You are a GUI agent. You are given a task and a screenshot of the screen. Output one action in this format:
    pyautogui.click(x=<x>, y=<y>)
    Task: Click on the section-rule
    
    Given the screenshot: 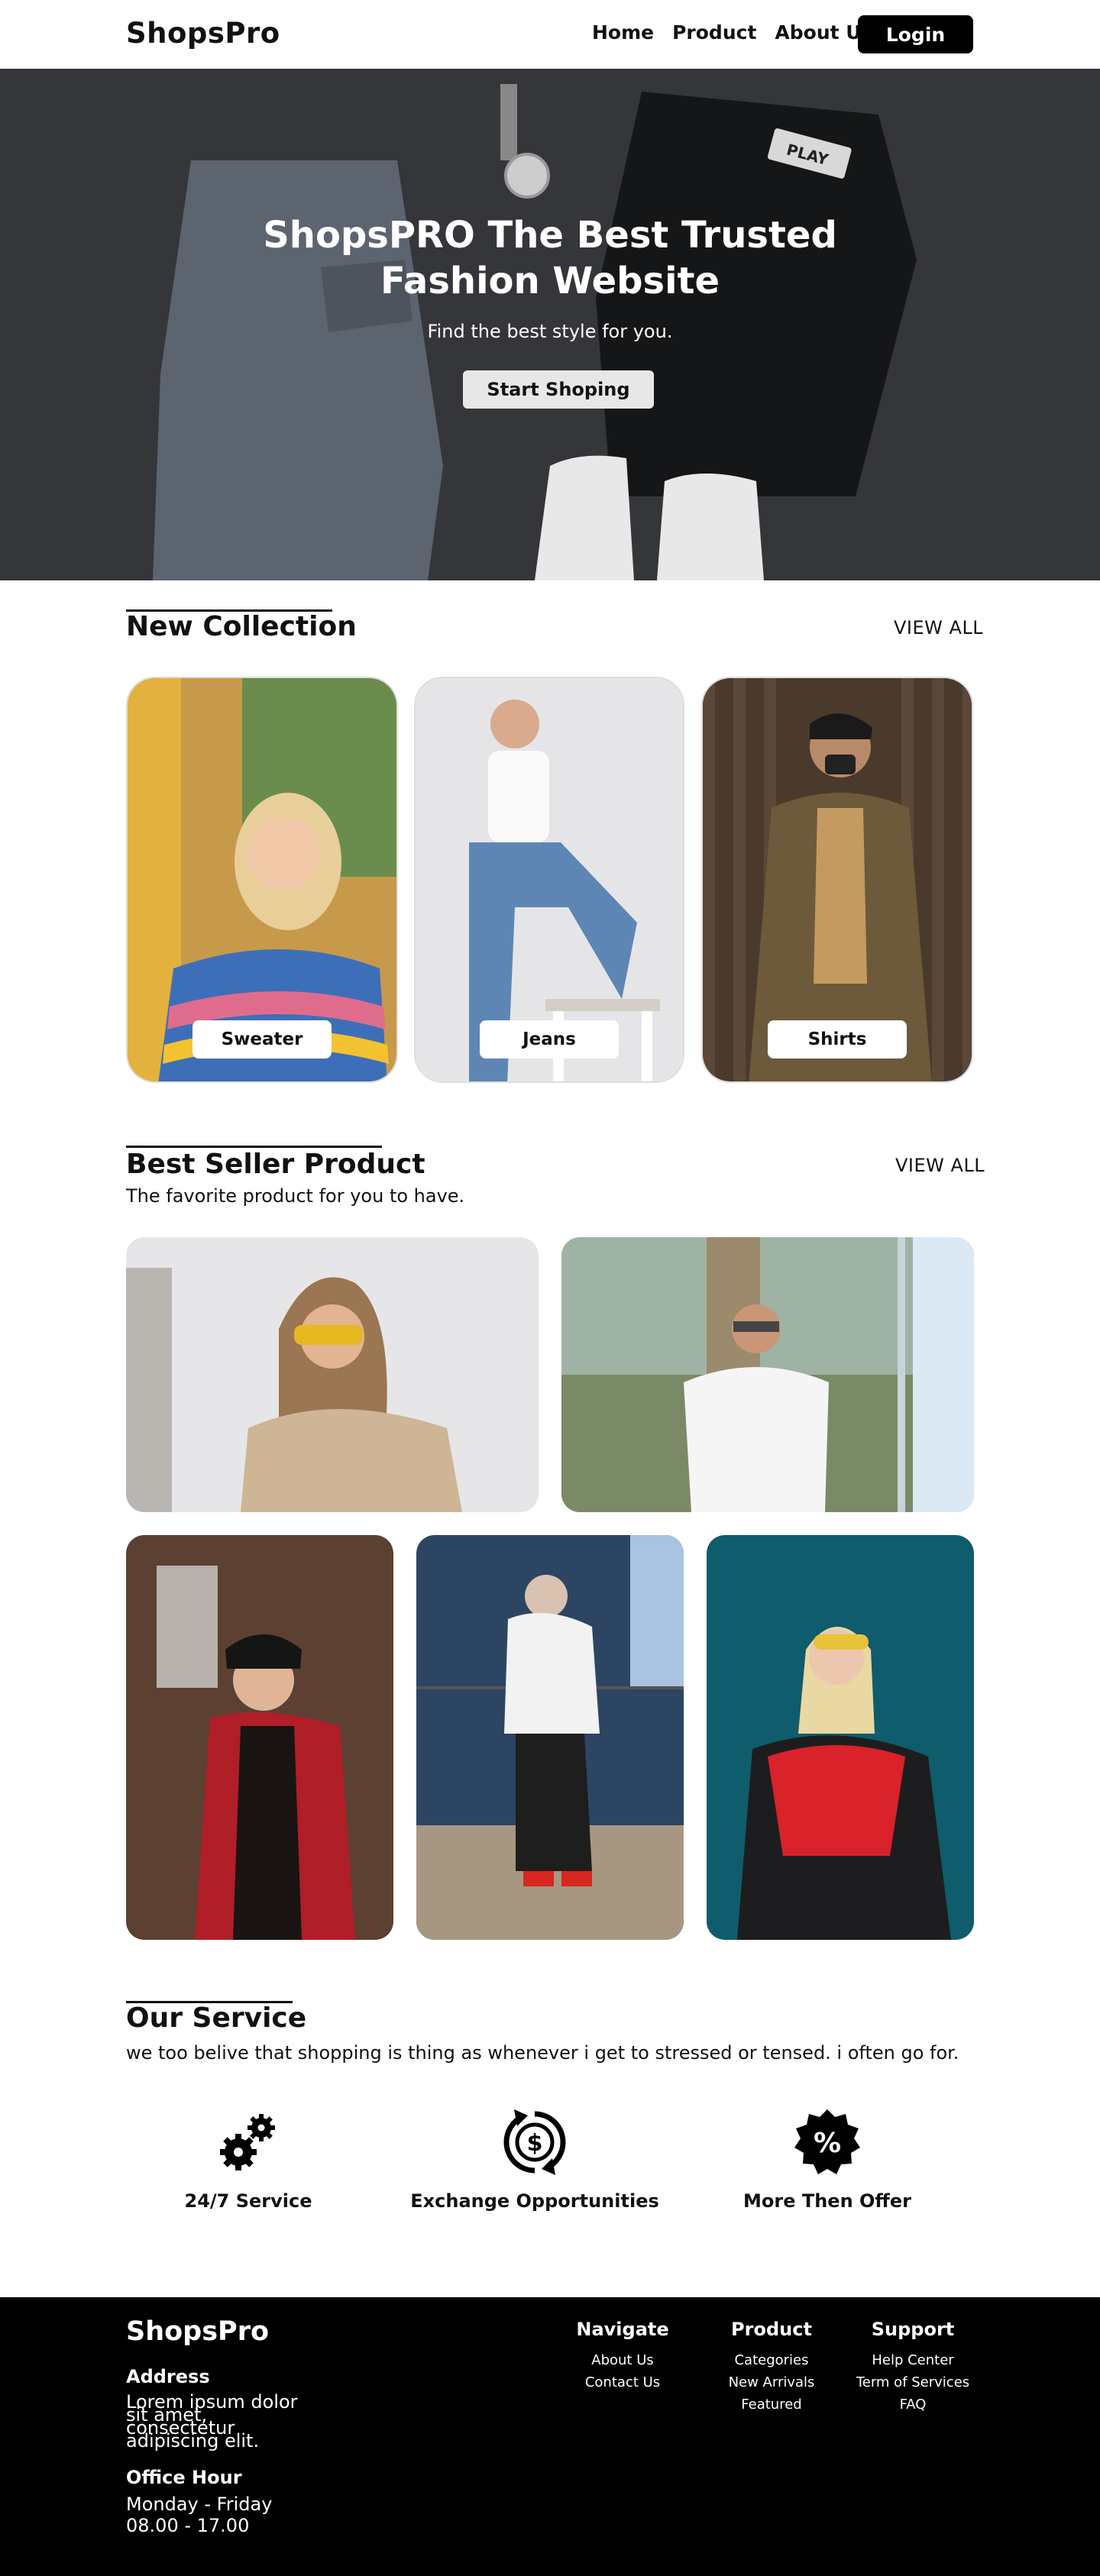 What is the action you would take?
    pyautogui.click(x=254, y=1147)
    